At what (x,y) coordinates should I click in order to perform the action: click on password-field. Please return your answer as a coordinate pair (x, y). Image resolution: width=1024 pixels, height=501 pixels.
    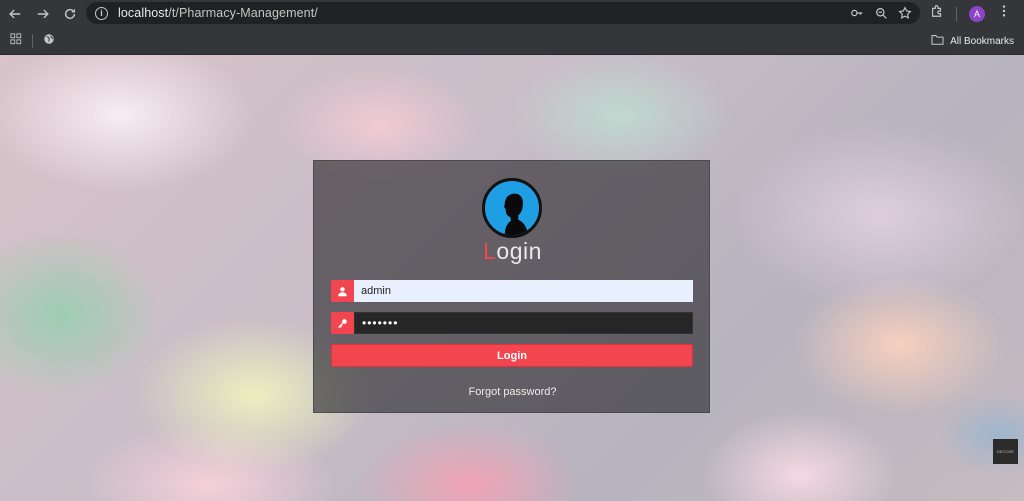
    Looking at the image, I should click on (512, 323).